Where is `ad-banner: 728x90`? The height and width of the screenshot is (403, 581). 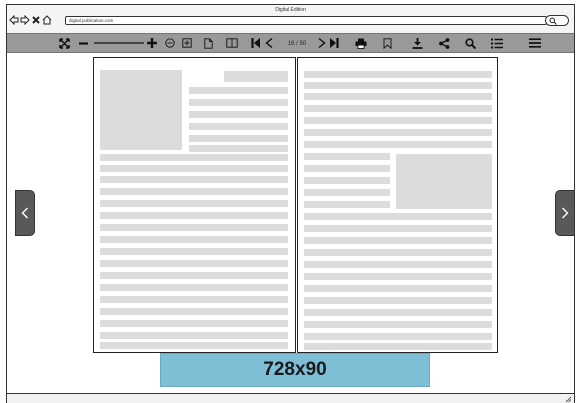 ad-banner: 728x90 is located at coordinates (295, 370).